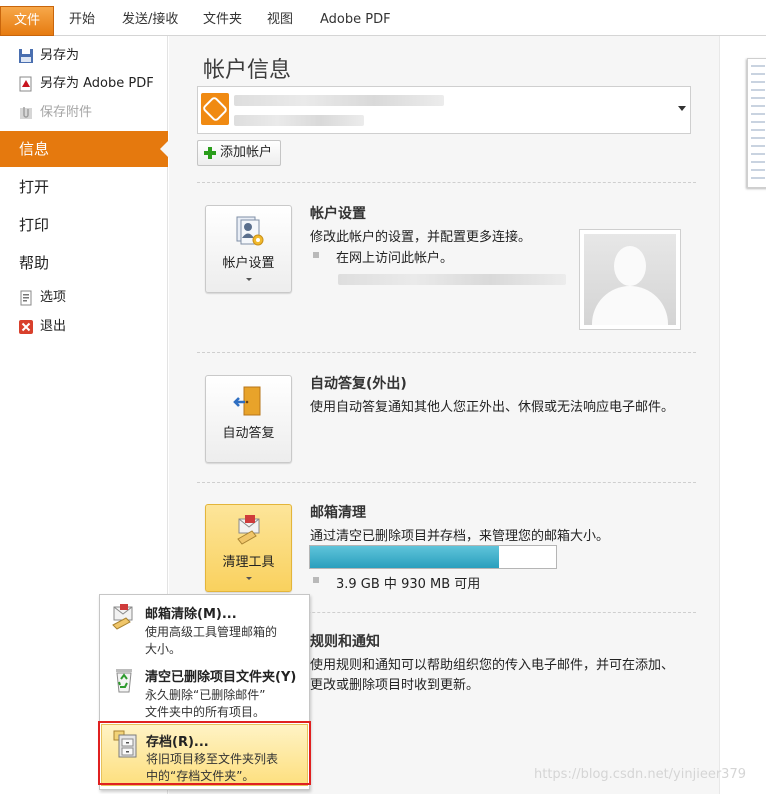 The height and width of the screenshot is (794, 766). What do you see at coordinates (247, 70) in the screenshot?
I see `page-title: 帐户信息` at bounding box center [247, 70].